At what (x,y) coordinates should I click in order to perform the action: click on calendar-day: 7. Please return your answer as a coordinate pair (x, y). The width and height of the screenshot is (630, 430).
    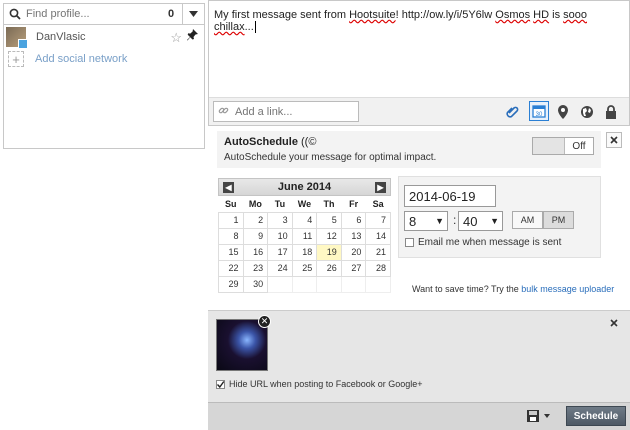
    Looking at the image, I should click on (378, 220).